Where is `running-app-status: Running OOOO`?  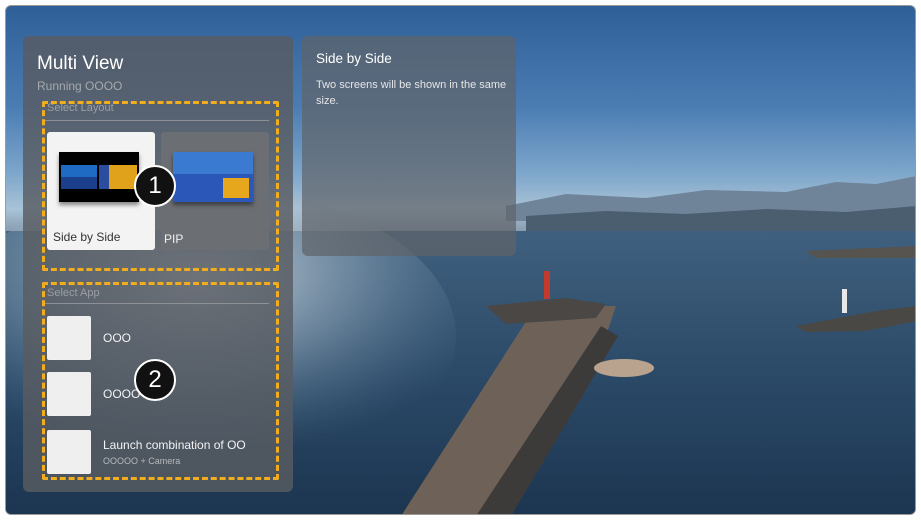 running-app-status: Running OOOO is located at coordinates (80, 86).